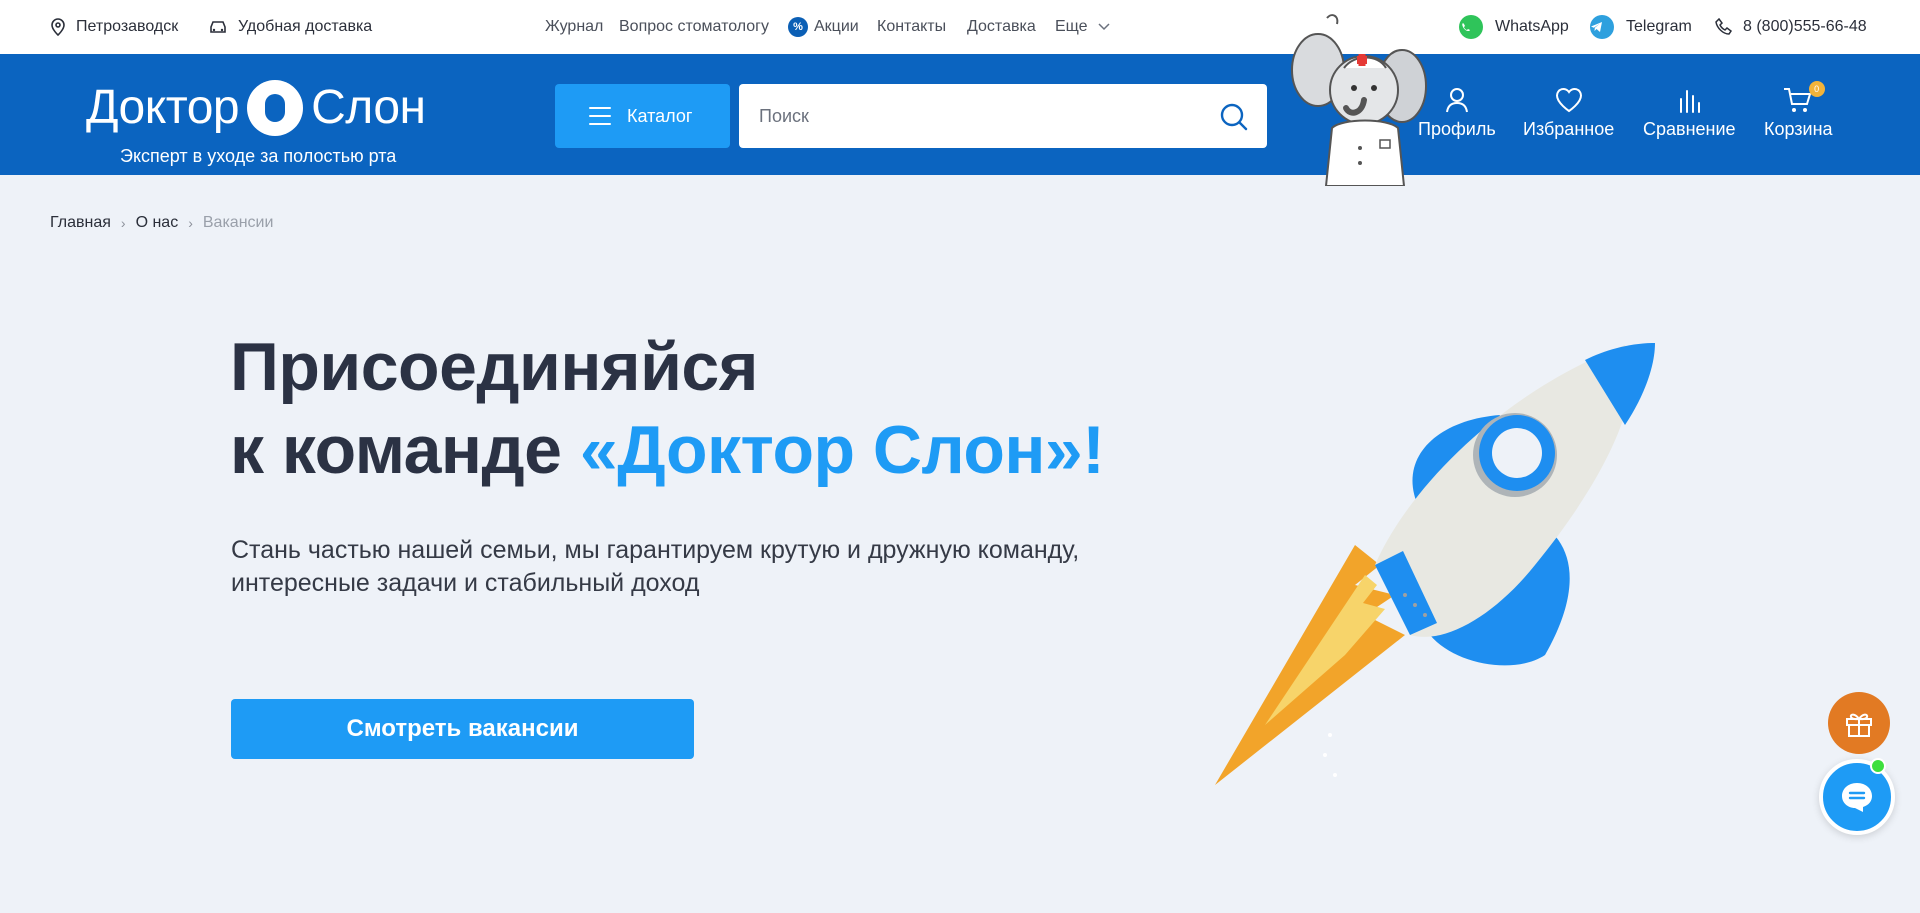  I want to click on breadcrumb-current: Вакансии, so click(238, 222).